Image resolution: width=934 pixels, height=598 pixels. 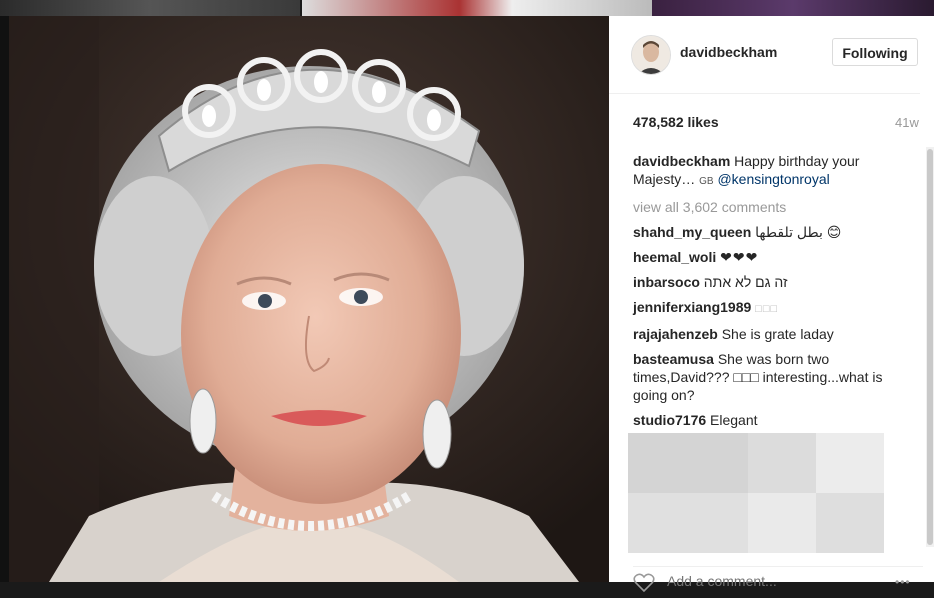 What do you see at coordinates (644, 583) in the screenshot?
I see `heart-icon` at bounding box center [644, 583].